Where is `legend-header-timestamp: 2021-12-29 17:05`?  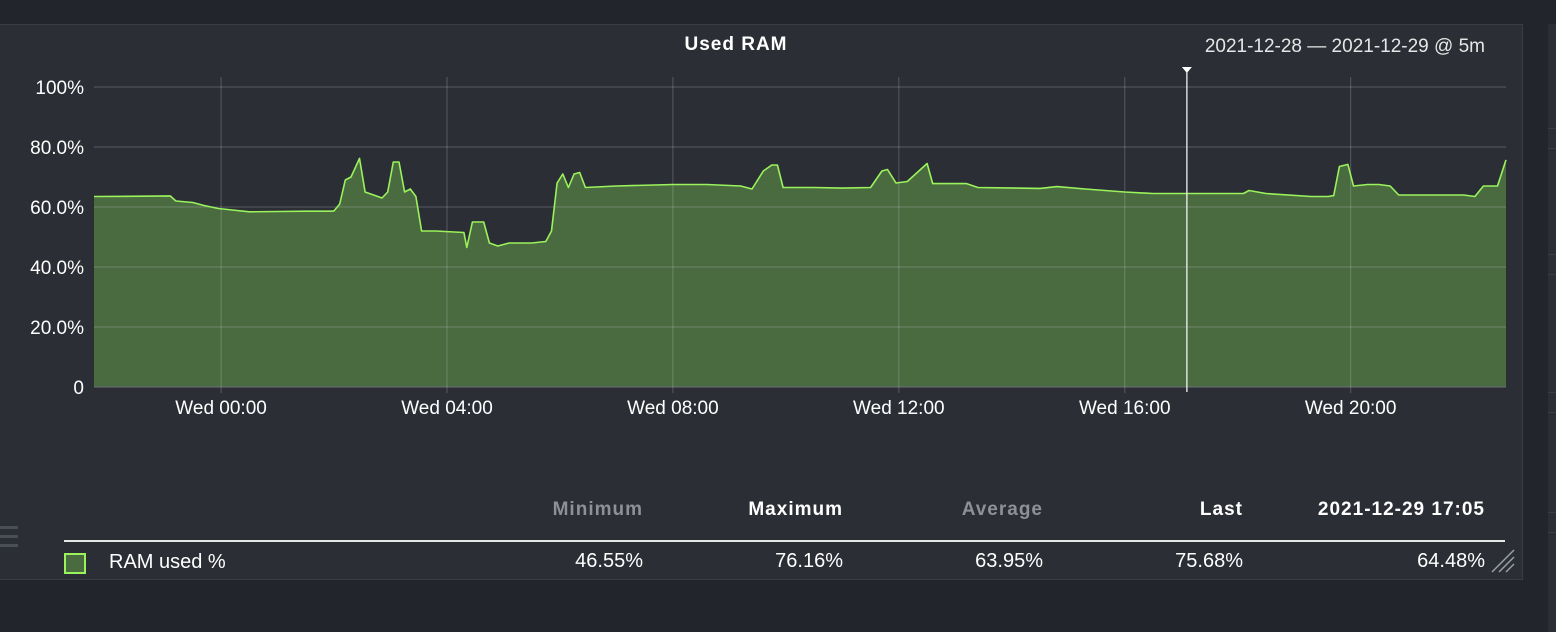 legend-header-timestamp: 2021-12-29 17:05 is located at coordinates (1401, 509).